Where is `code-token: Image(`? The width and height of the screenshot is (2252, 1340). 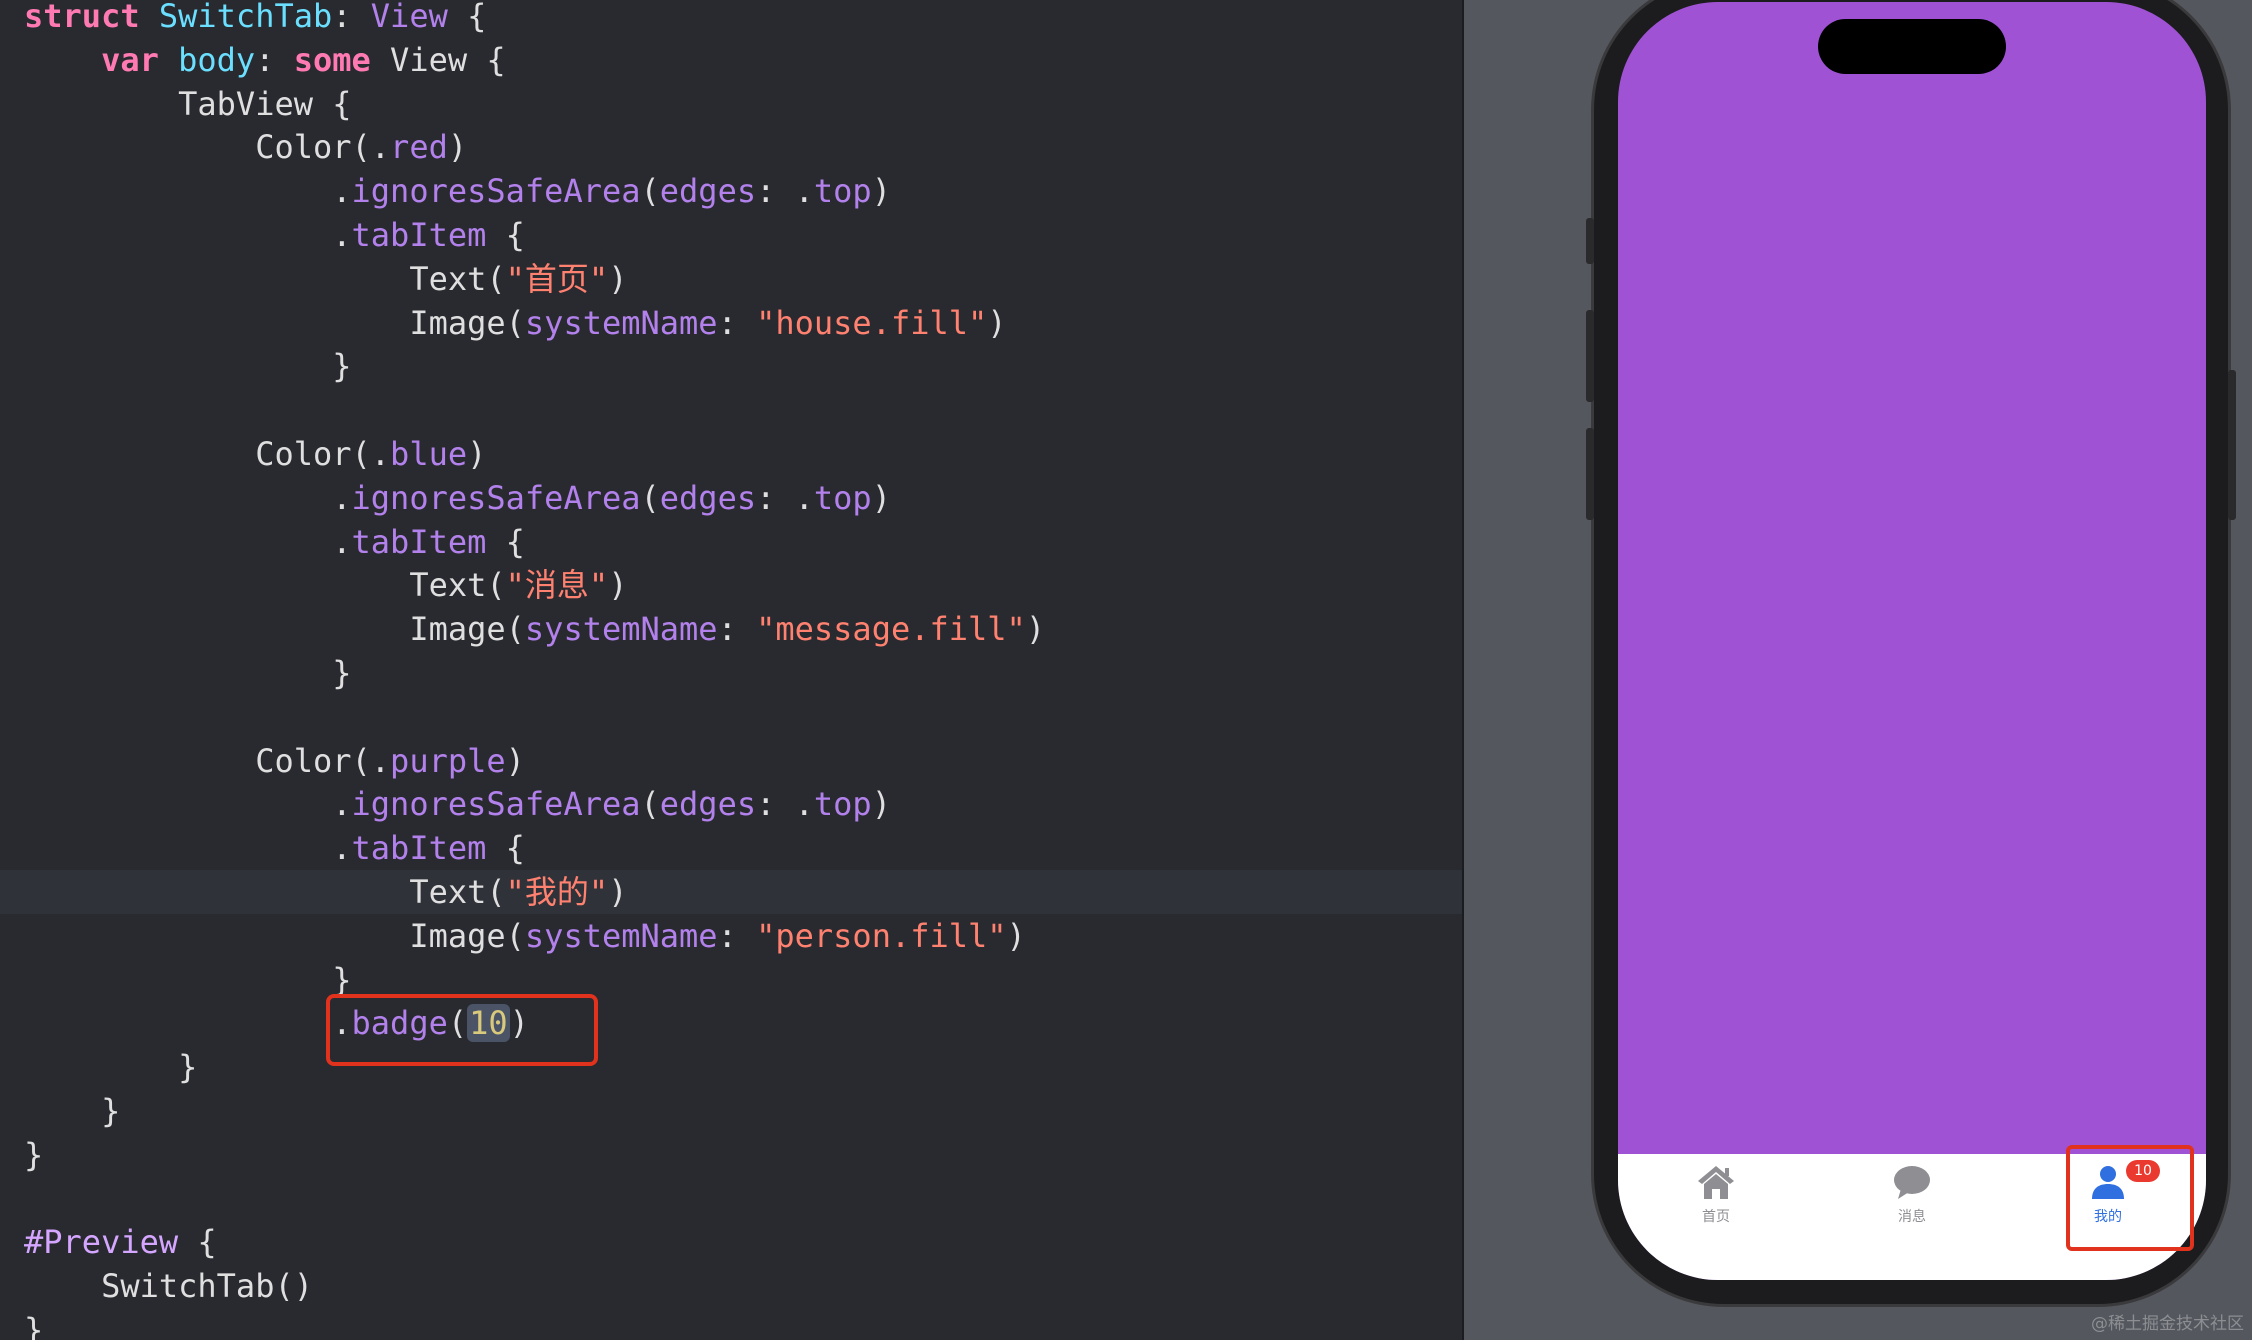 code-token: Image( is located at coordinates (274, 629).